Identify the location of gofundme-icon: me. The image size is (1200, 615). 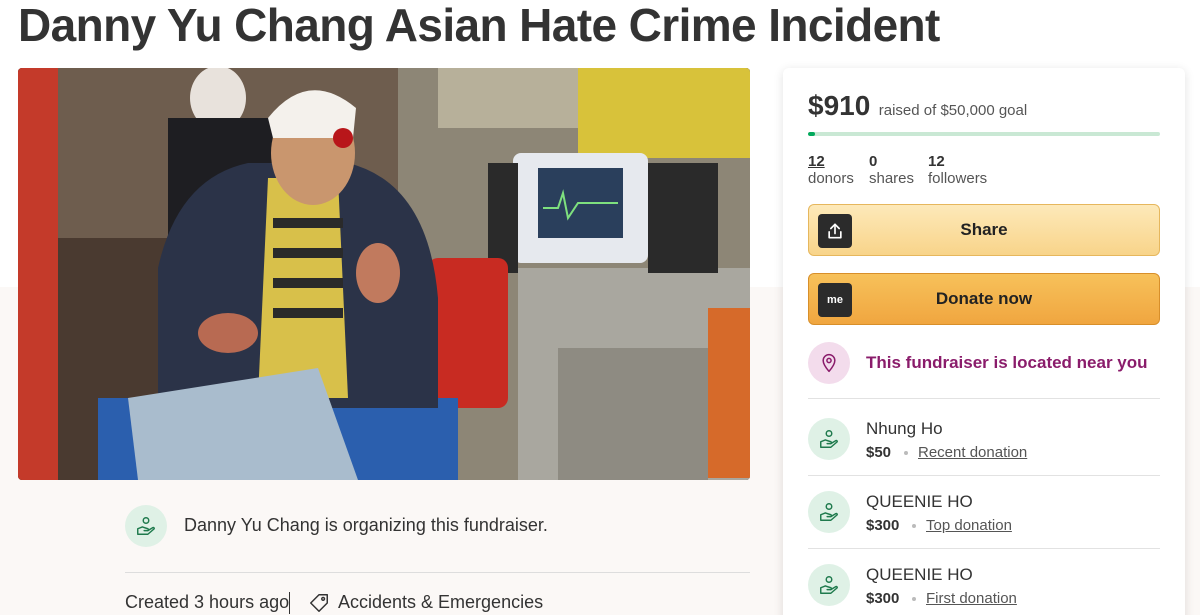
(835, 300).